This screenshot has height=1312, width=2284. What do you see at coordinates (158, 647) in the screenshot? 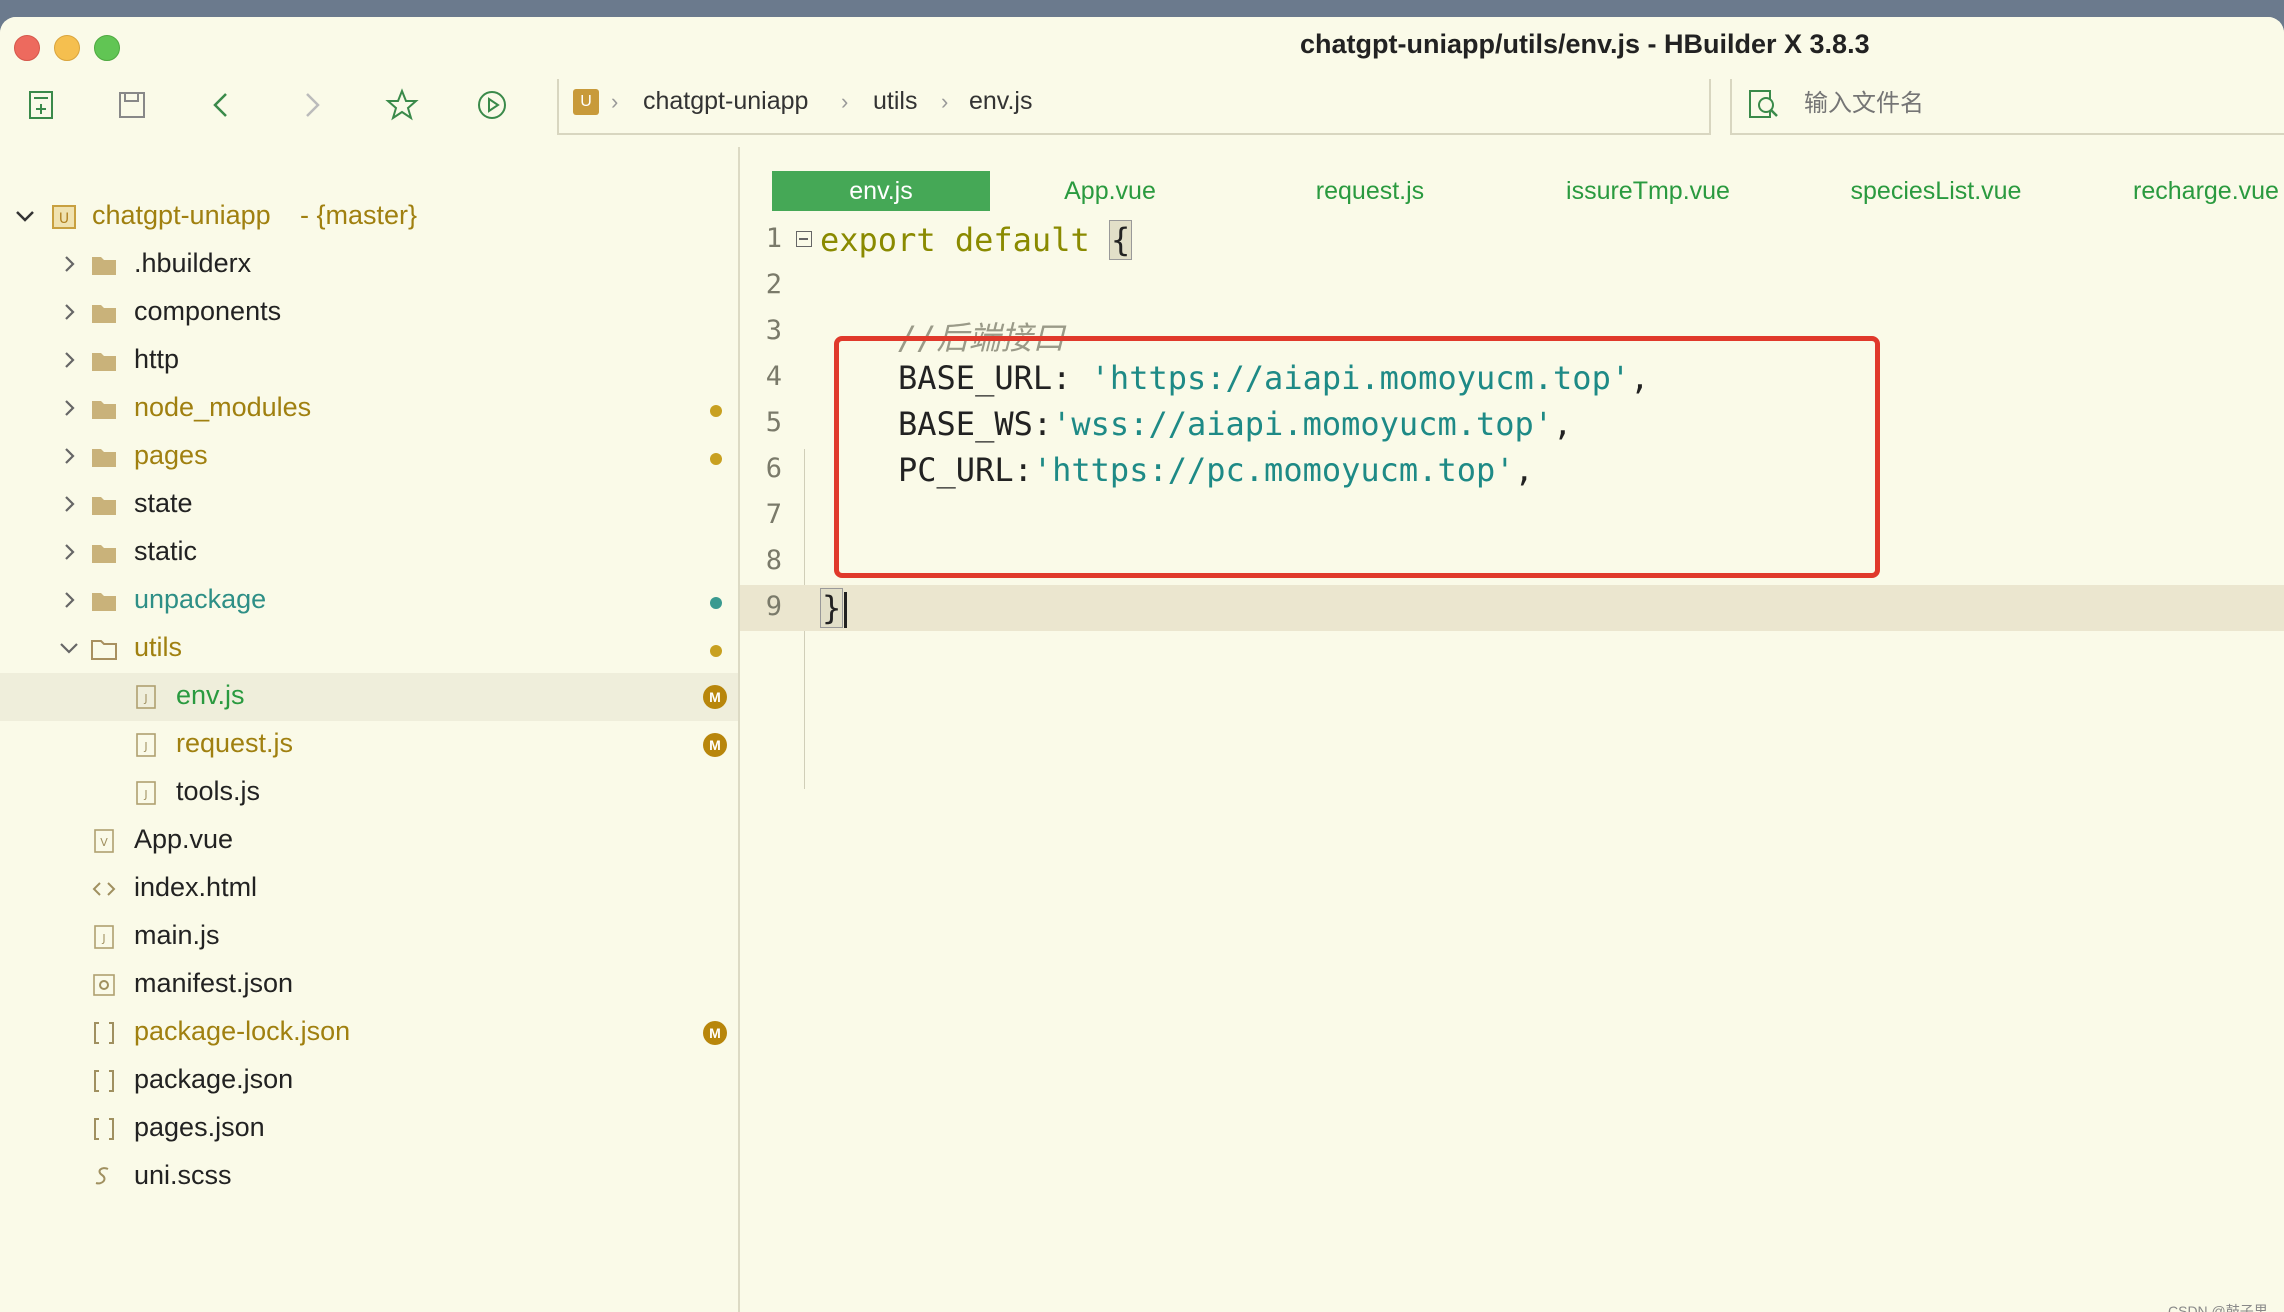
I see `tree-item-label: utils` at bounding box center [158, 647].